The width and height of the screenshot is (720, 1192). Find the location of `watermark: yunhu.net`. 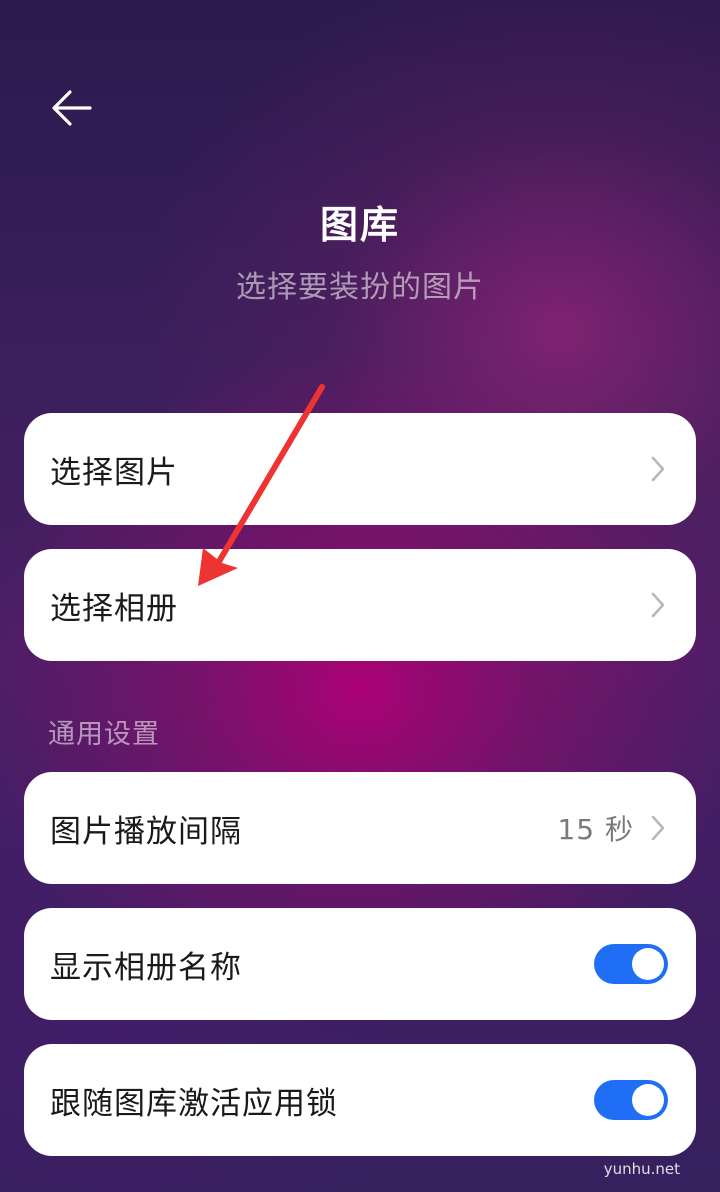

watermark: yunhu.net is located at coordinates (641, 1169).